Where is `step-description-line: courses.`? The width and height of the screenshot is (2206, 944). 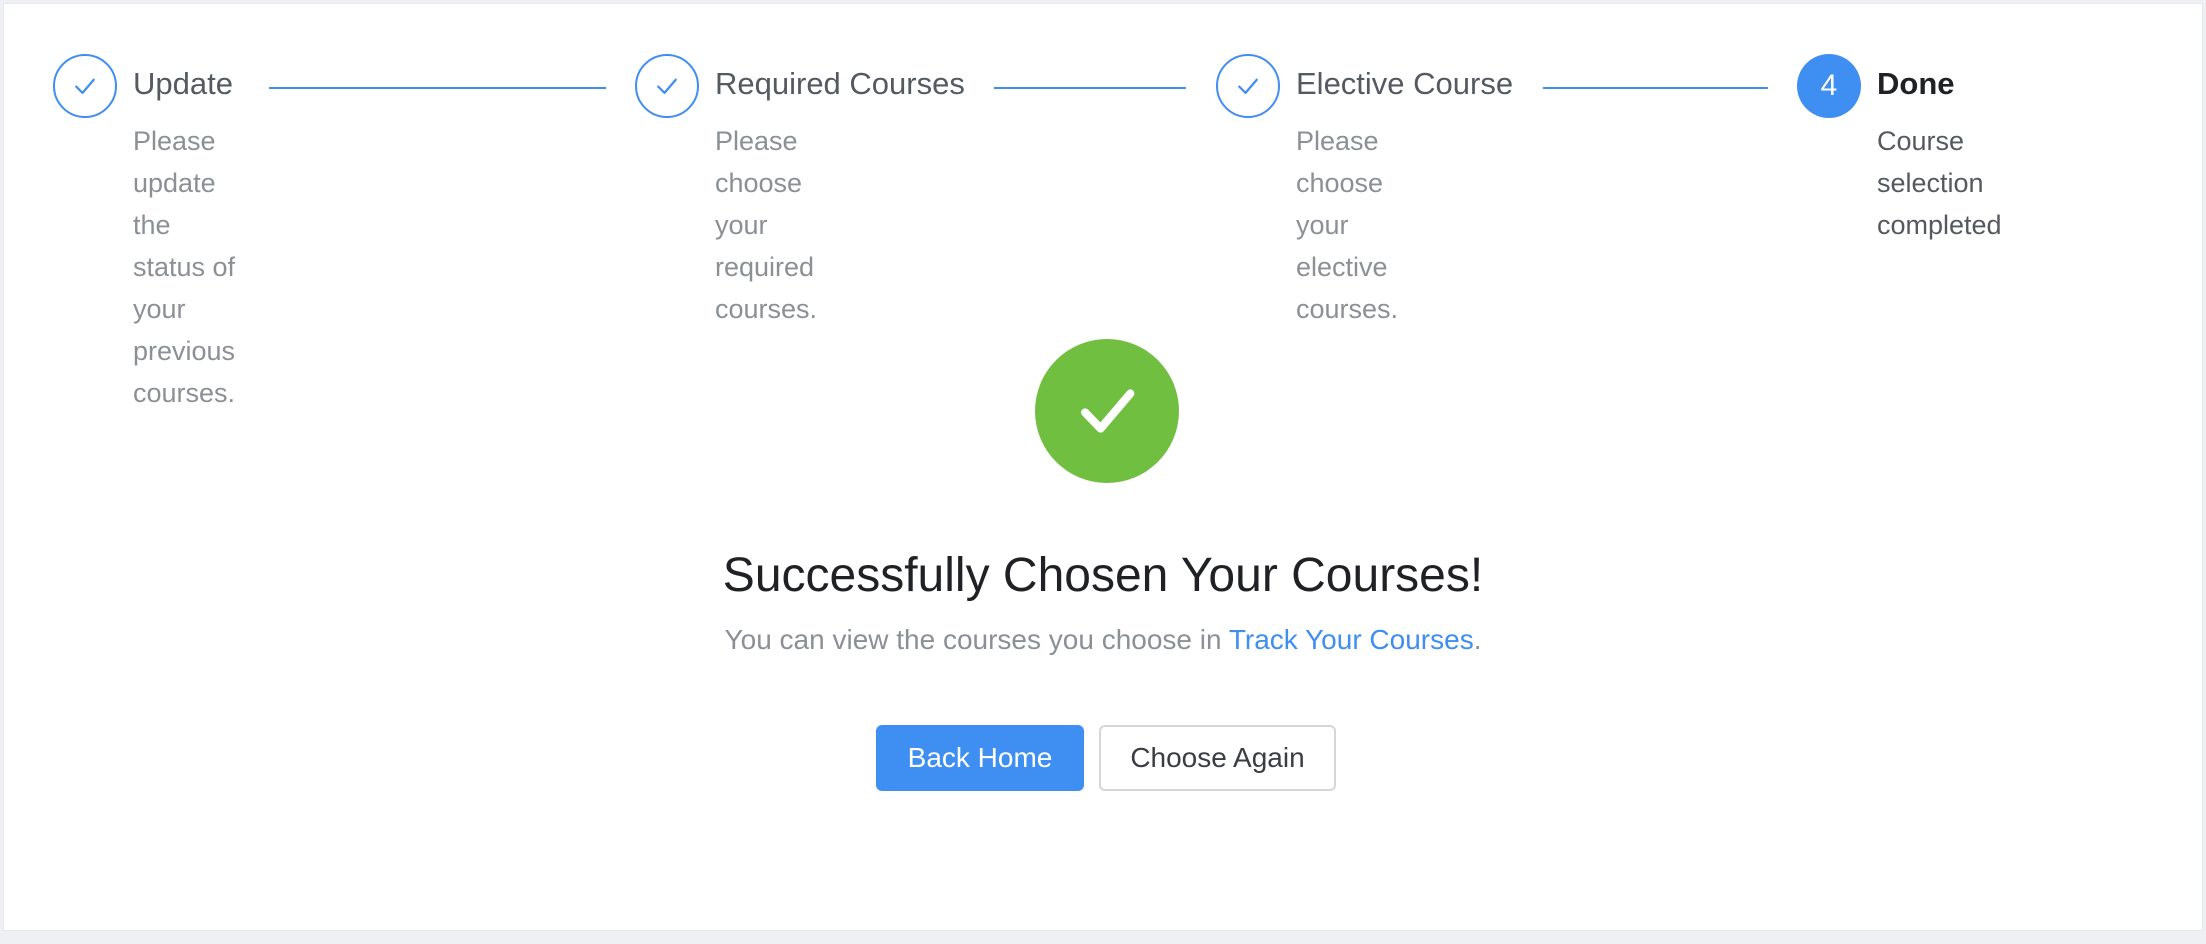 step-description-line: courses. is located at coordinates (184, 393).